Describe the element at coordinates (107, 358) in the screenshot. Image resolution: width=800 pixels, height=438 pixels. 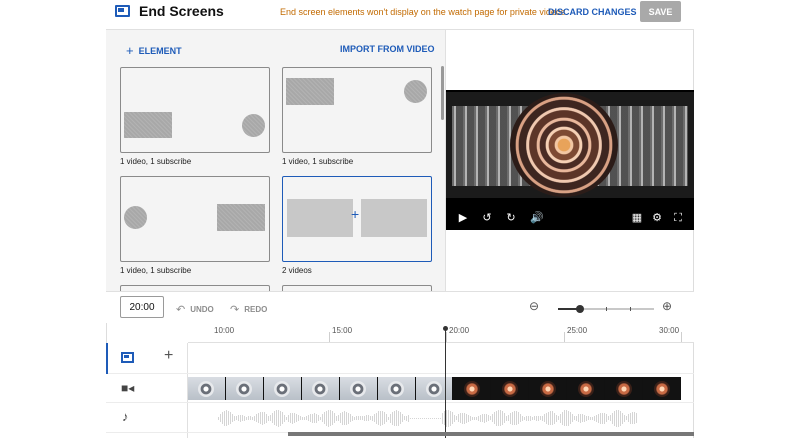
I see `active-track-indicator` at that location.